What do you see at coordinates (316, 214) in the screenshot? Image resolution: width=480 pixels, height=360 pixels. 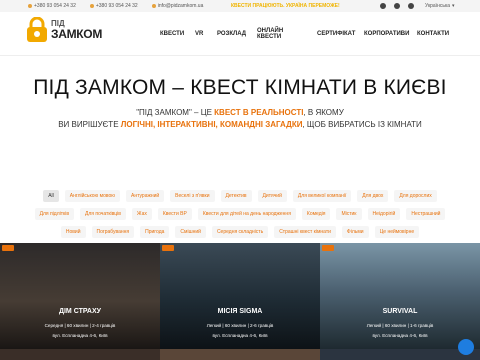 I see `filter-chip: Комедія` at bounding box center [316, 214].